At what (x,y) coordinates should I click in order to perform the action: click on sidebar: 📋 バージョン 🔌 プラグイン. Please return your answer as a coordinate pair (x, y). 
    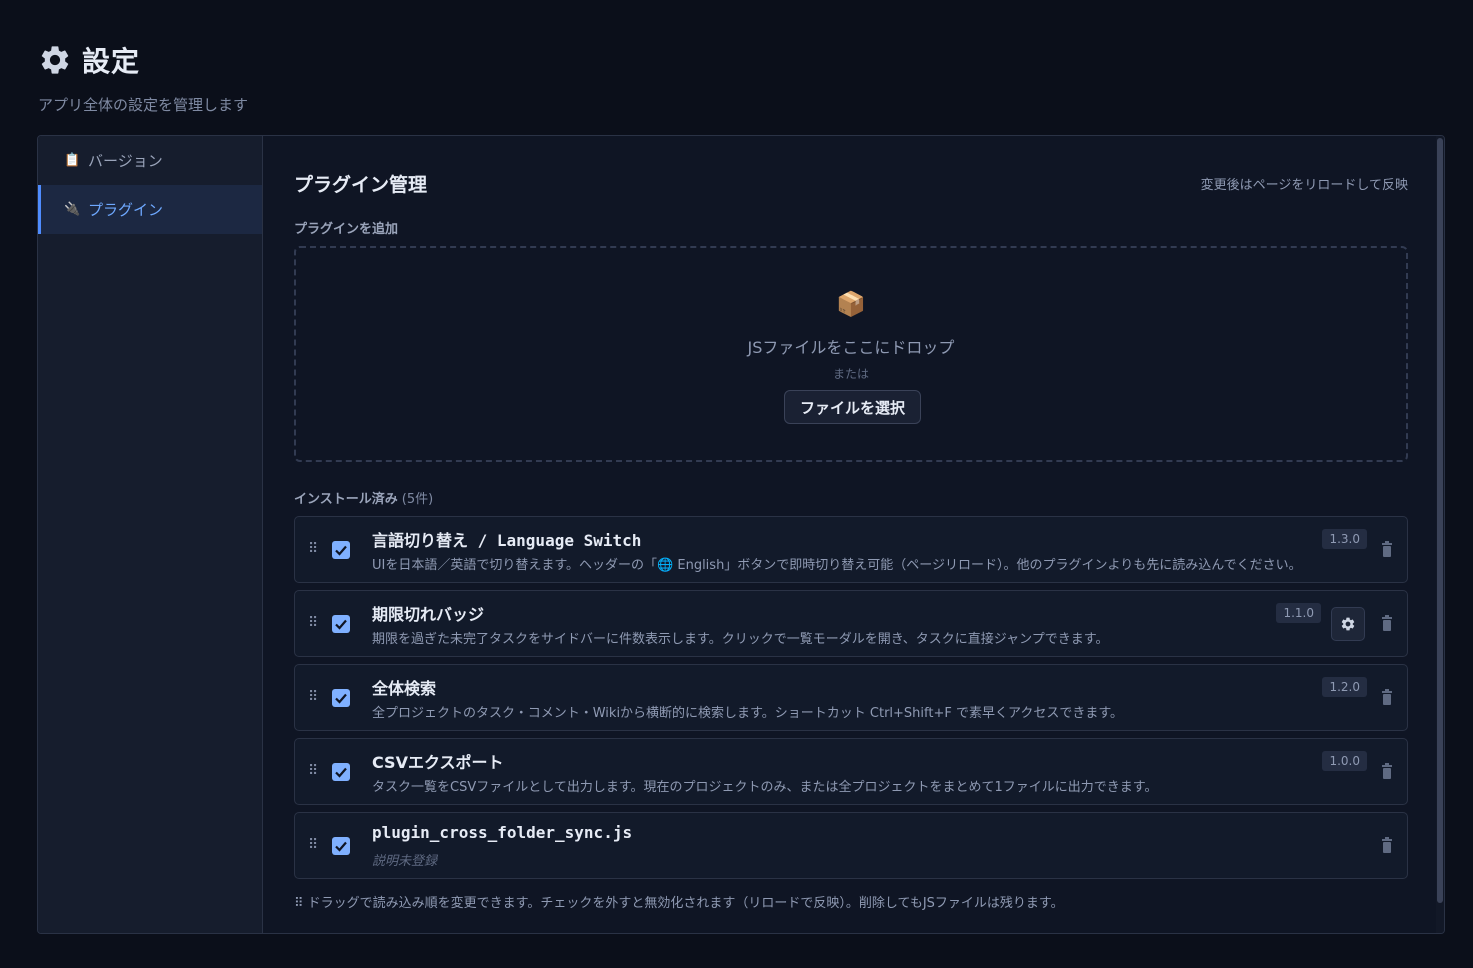
    Looking at the image, I should click on (150, 534).